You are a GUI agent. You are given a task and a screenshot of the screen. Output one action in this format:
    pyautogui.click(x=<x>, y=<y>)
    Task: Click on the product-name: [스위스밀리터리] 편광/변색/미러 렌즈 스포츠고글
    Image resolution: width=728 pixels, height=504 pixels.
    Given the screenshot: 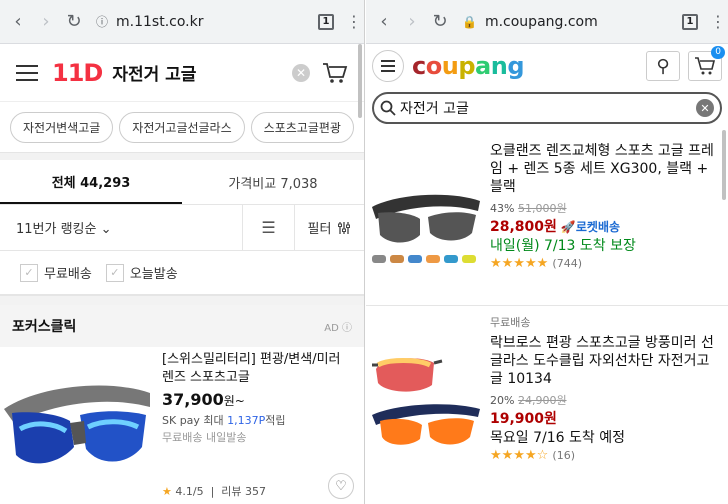 What is the action you would take?
    pyautogui.click(x=257, y=369)
    